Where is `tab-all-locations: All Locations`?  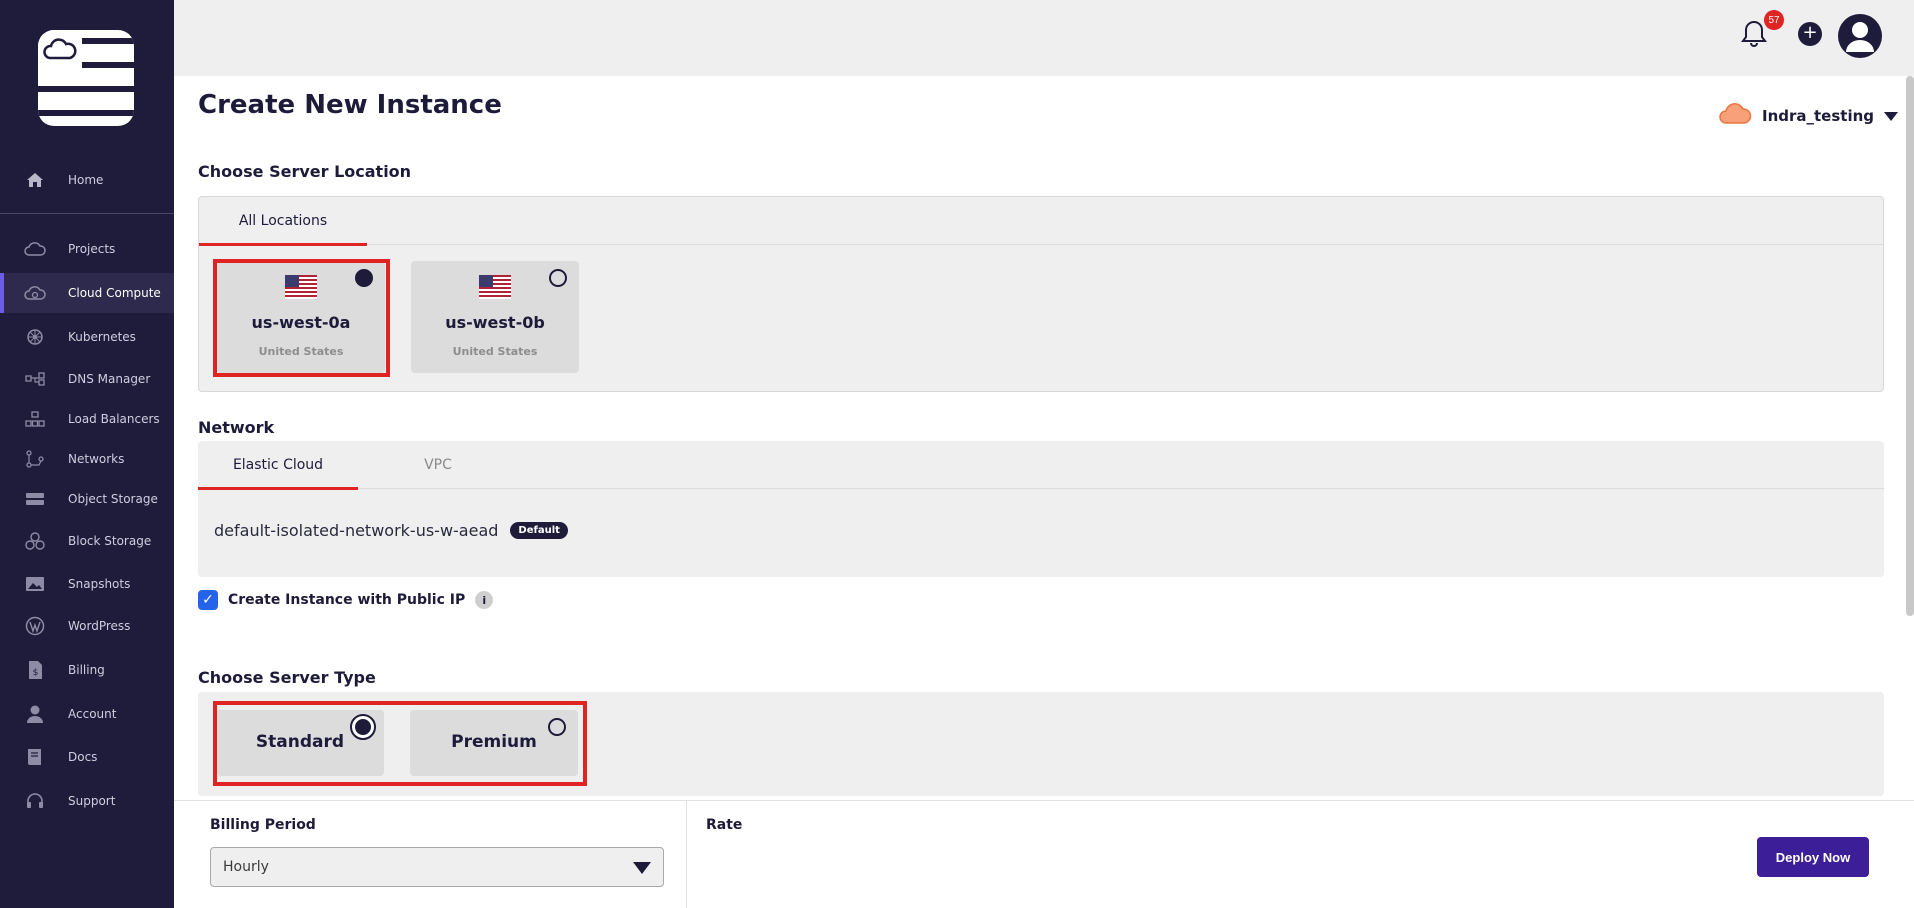
tab-all-locations: All Locations is located at coordinates (283, 221).